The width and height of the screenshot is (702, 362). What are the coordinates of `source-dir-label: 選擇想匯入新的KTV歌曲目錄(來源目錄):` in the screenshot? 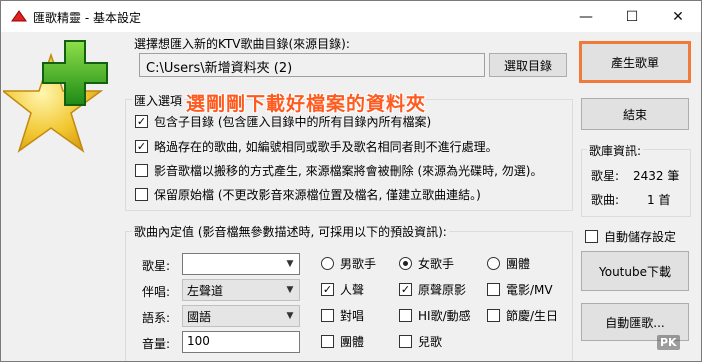 It's located at (242, 43).